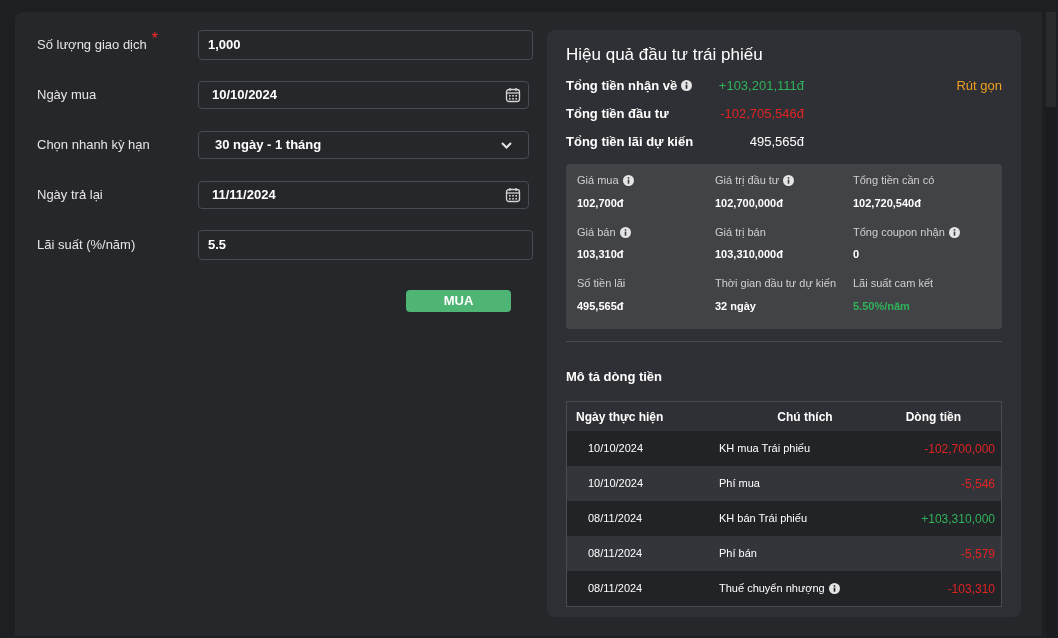 The height and width of the screenshot is (638, 1058). What do you see at coordinates (765, 449) in the screenshot?
I see `table-cell-text: KH mua Trái phiếu` at bounding box center [765, 449].